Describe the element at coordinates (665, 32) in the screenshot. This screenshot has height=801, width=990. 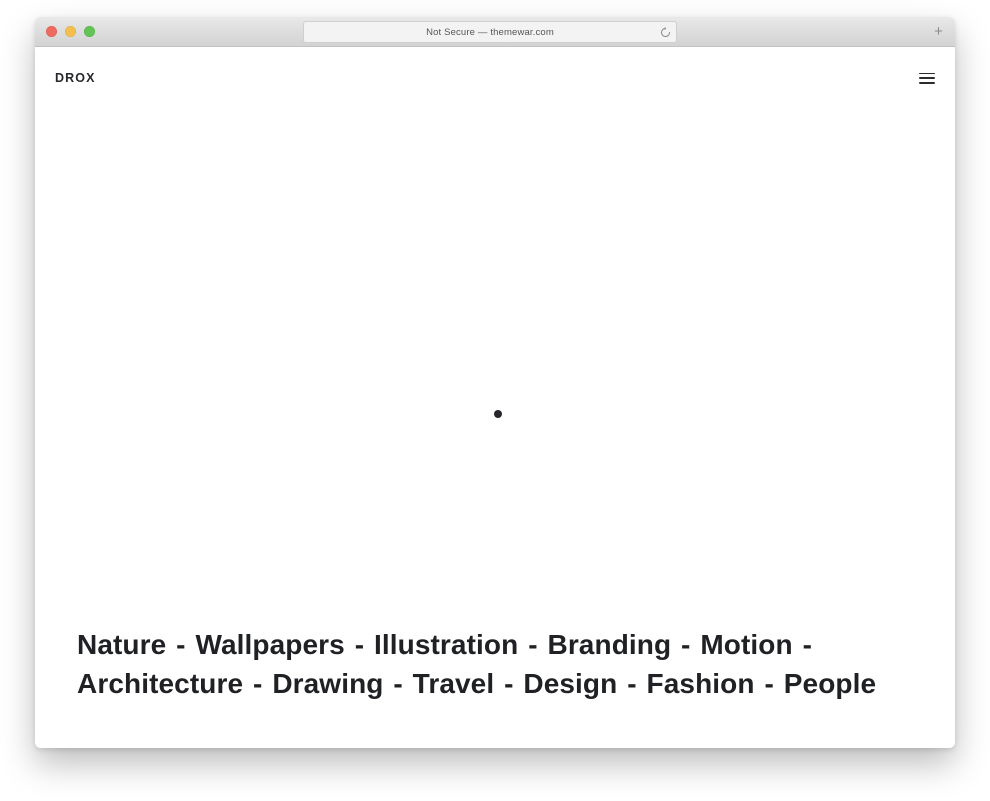
I see `reload-icon` at that location.